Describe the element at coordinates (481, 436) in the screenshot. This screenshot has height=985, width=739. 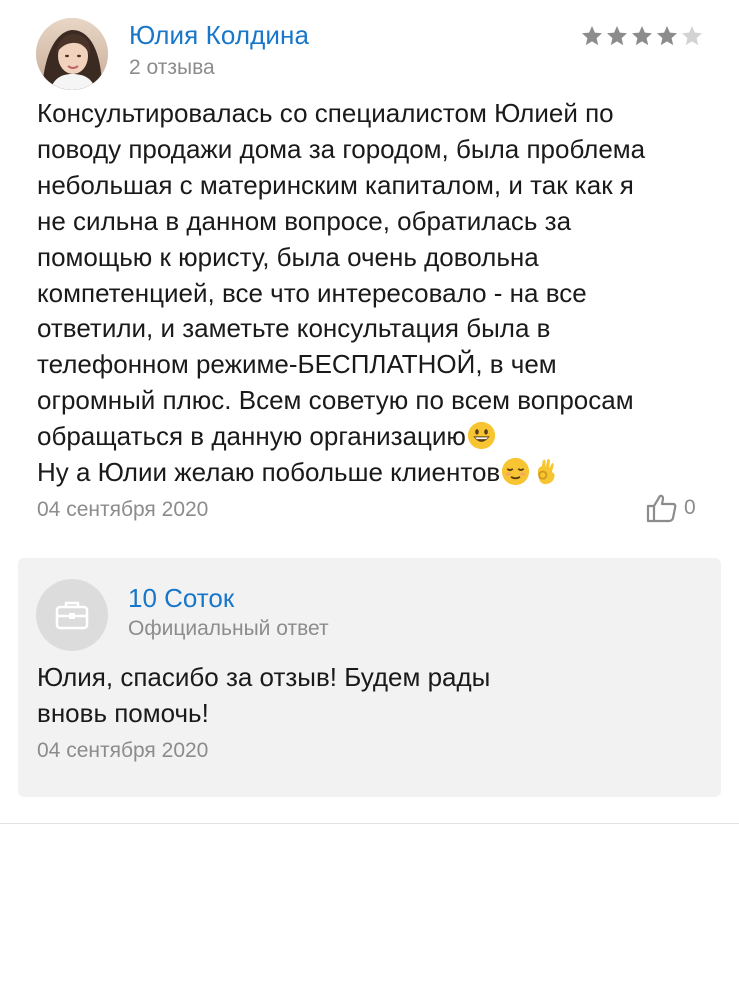
I see `grinning-emoji-icon` at that location.